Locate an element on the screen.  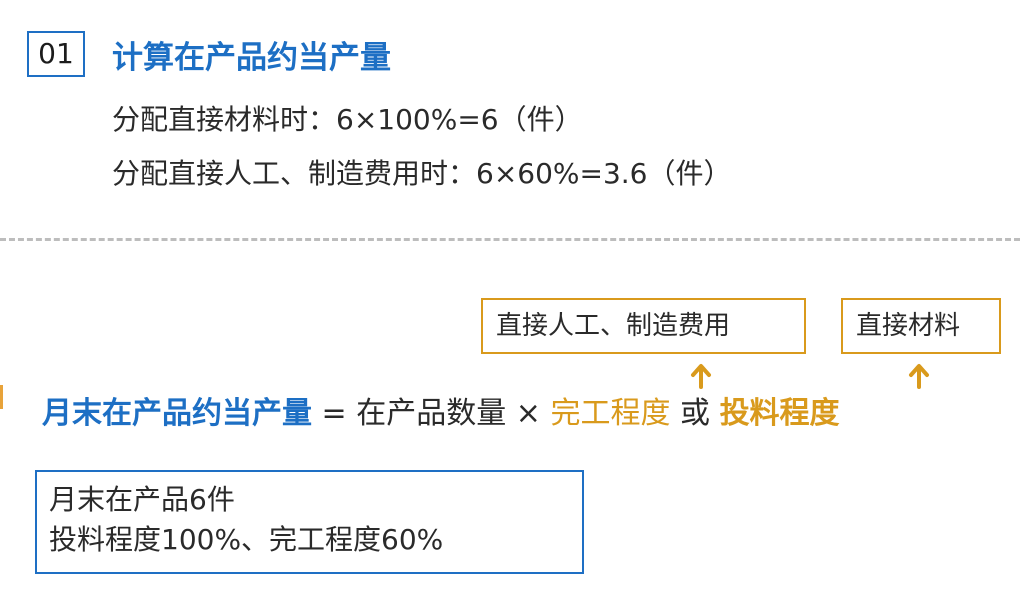
info-line-2: 投料程度100%、完工程度60% is located at coordinates (246, 539).